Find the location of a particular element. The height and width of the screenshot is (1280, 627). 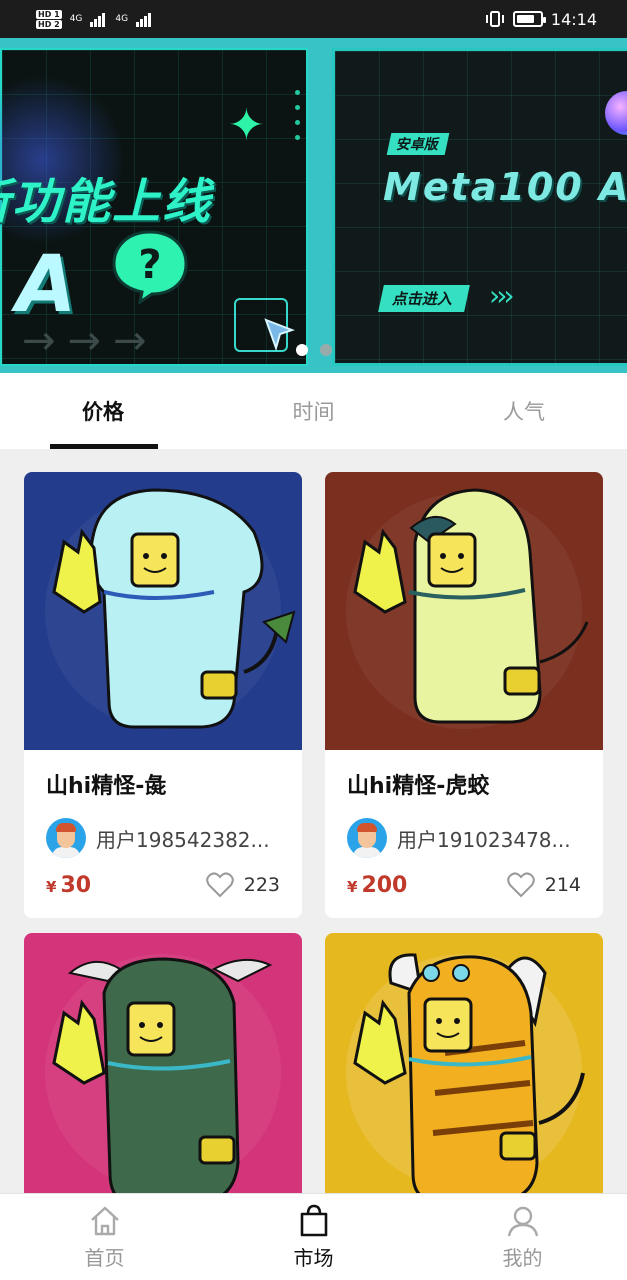

chevrons-icon: ››› is located at coordinates (502, 295).